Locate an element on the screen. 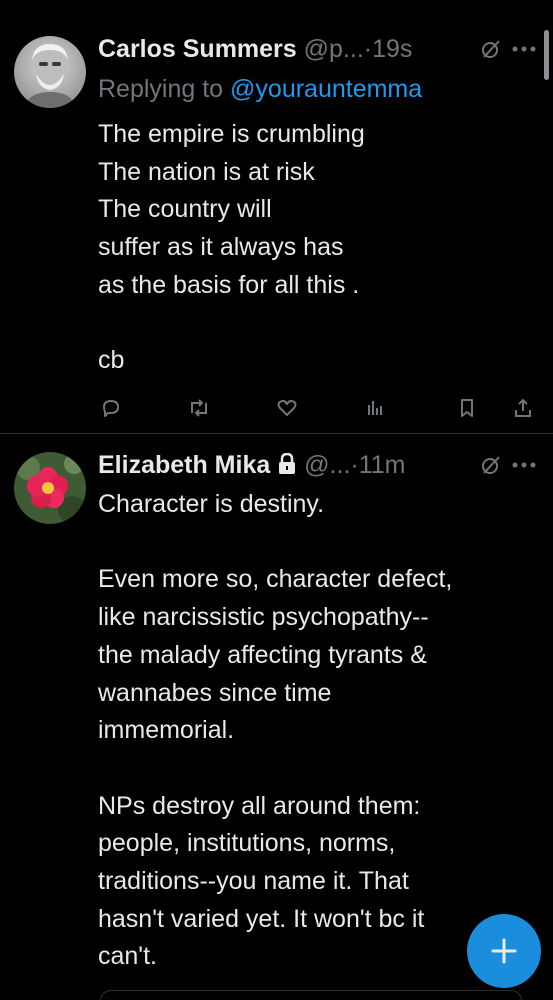 This screenshot has width=553, height=1000. display-name: Carlos Summers is located at coordinates (197, 49).